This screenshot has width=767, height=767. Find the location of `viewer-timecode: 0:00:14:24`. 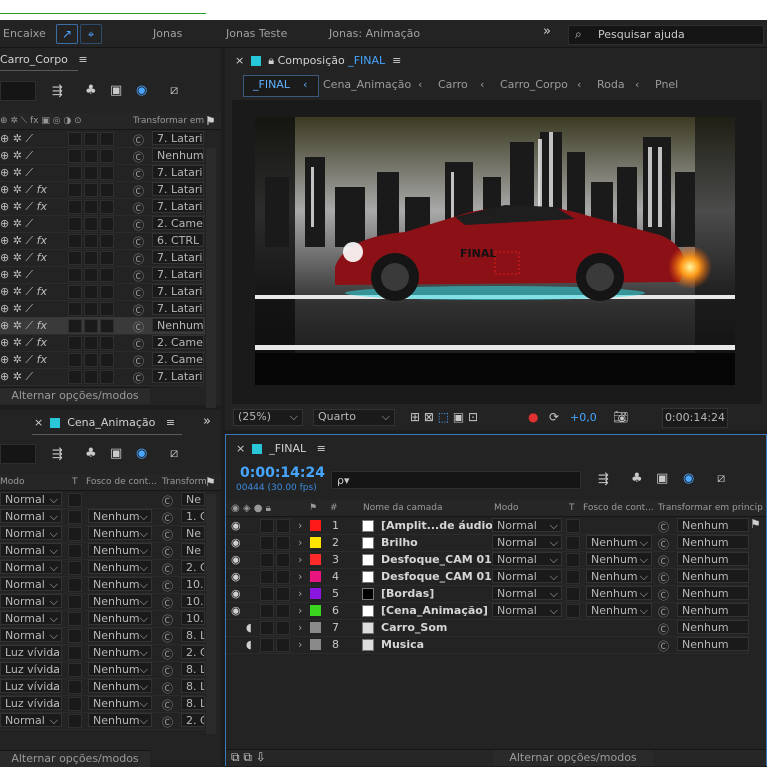

viewer-timecode: 0:00:14:24 is located at coordinates (695, 418).